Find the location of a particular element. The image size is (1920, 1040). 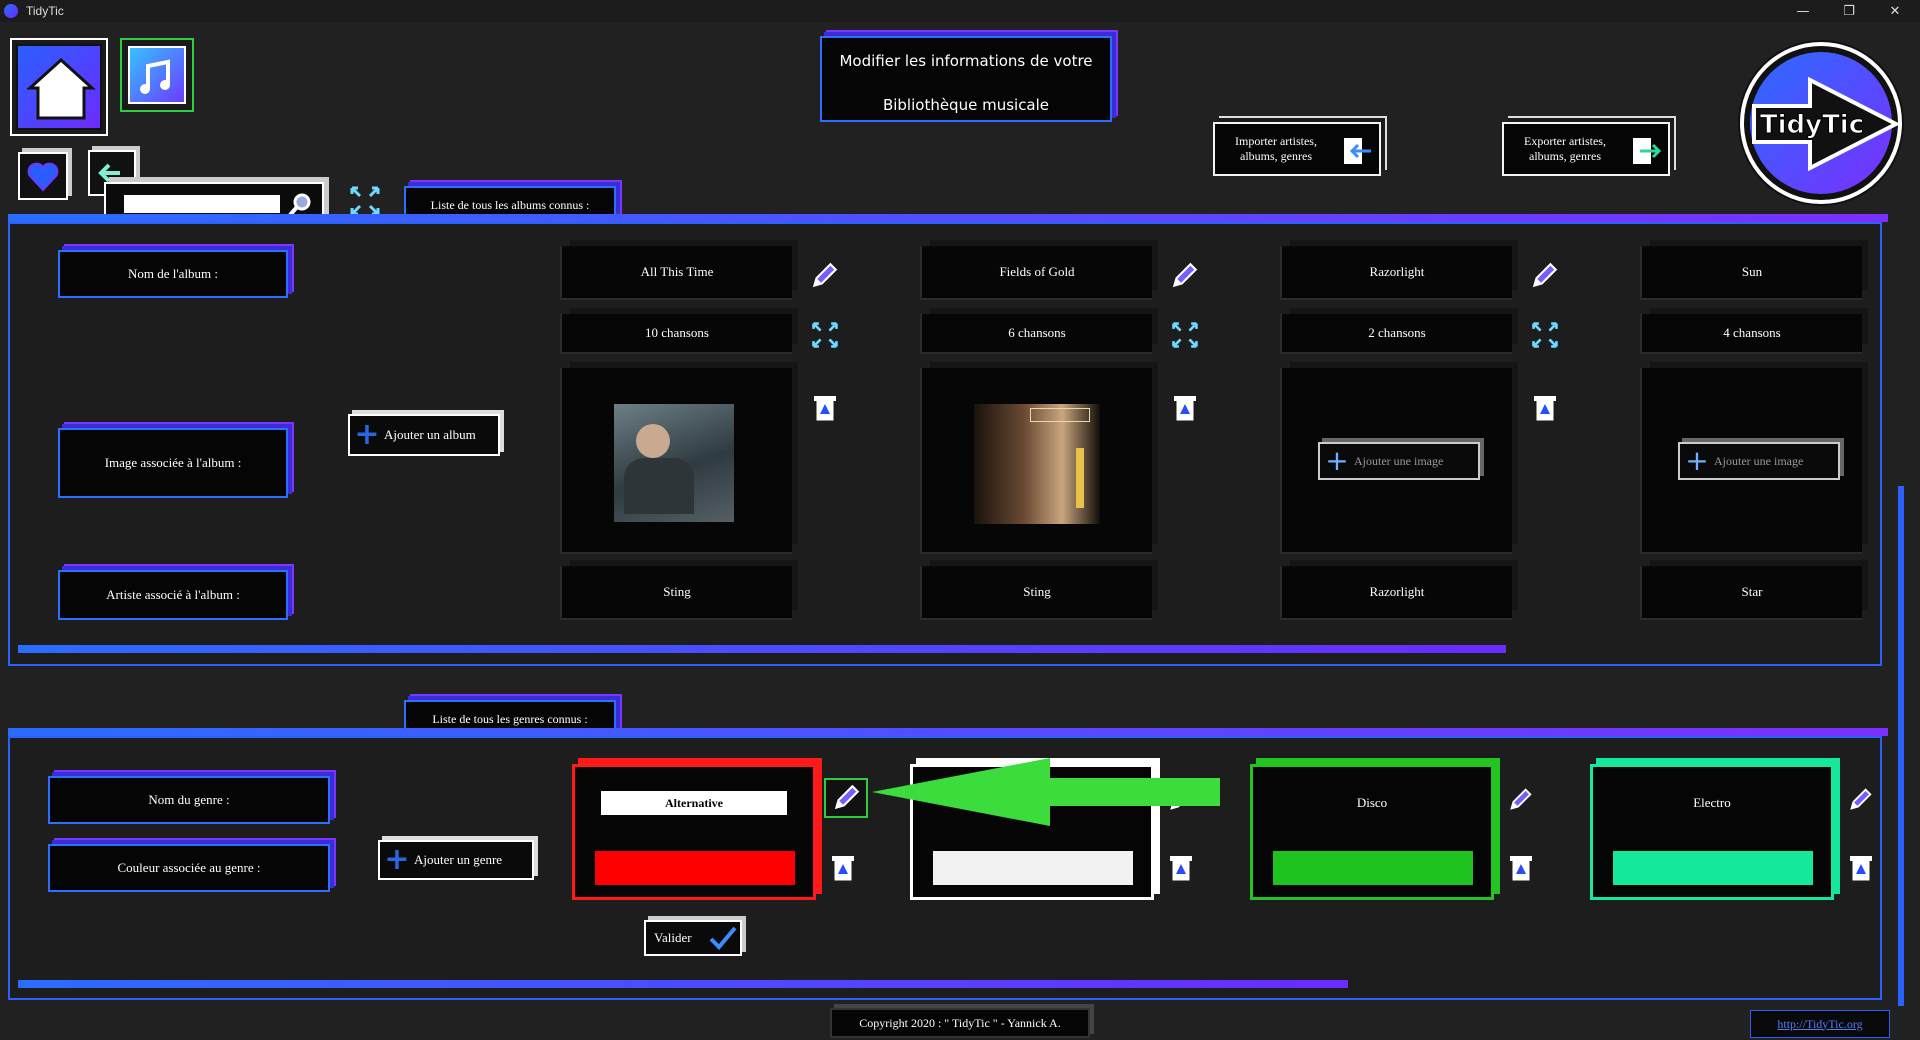

genre-color-row-label: Couleur associée au genre : is located at coordinates (189, 868).